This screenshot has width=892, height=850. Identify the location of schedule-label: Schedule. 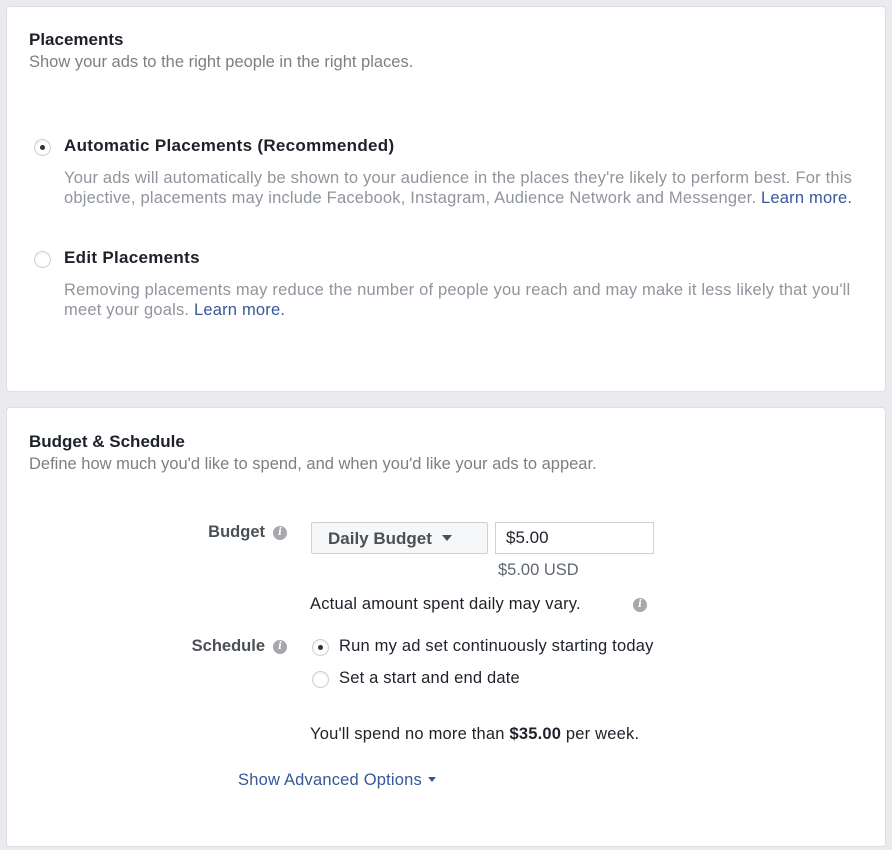
(228, 646).